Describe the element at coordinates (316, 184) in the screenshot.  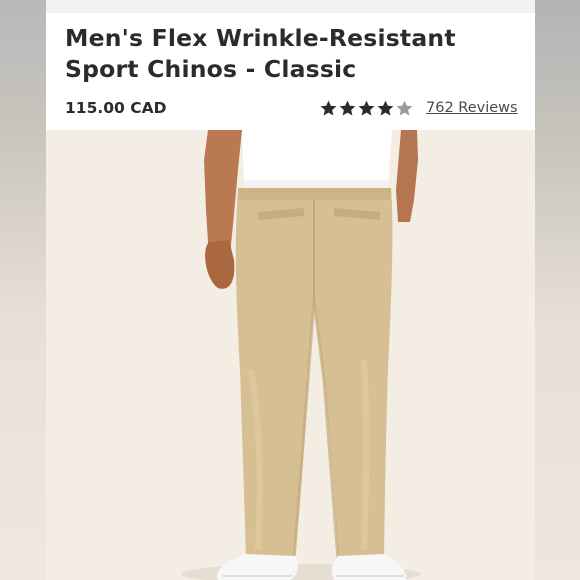
I see `tshirt-hem` at that location.